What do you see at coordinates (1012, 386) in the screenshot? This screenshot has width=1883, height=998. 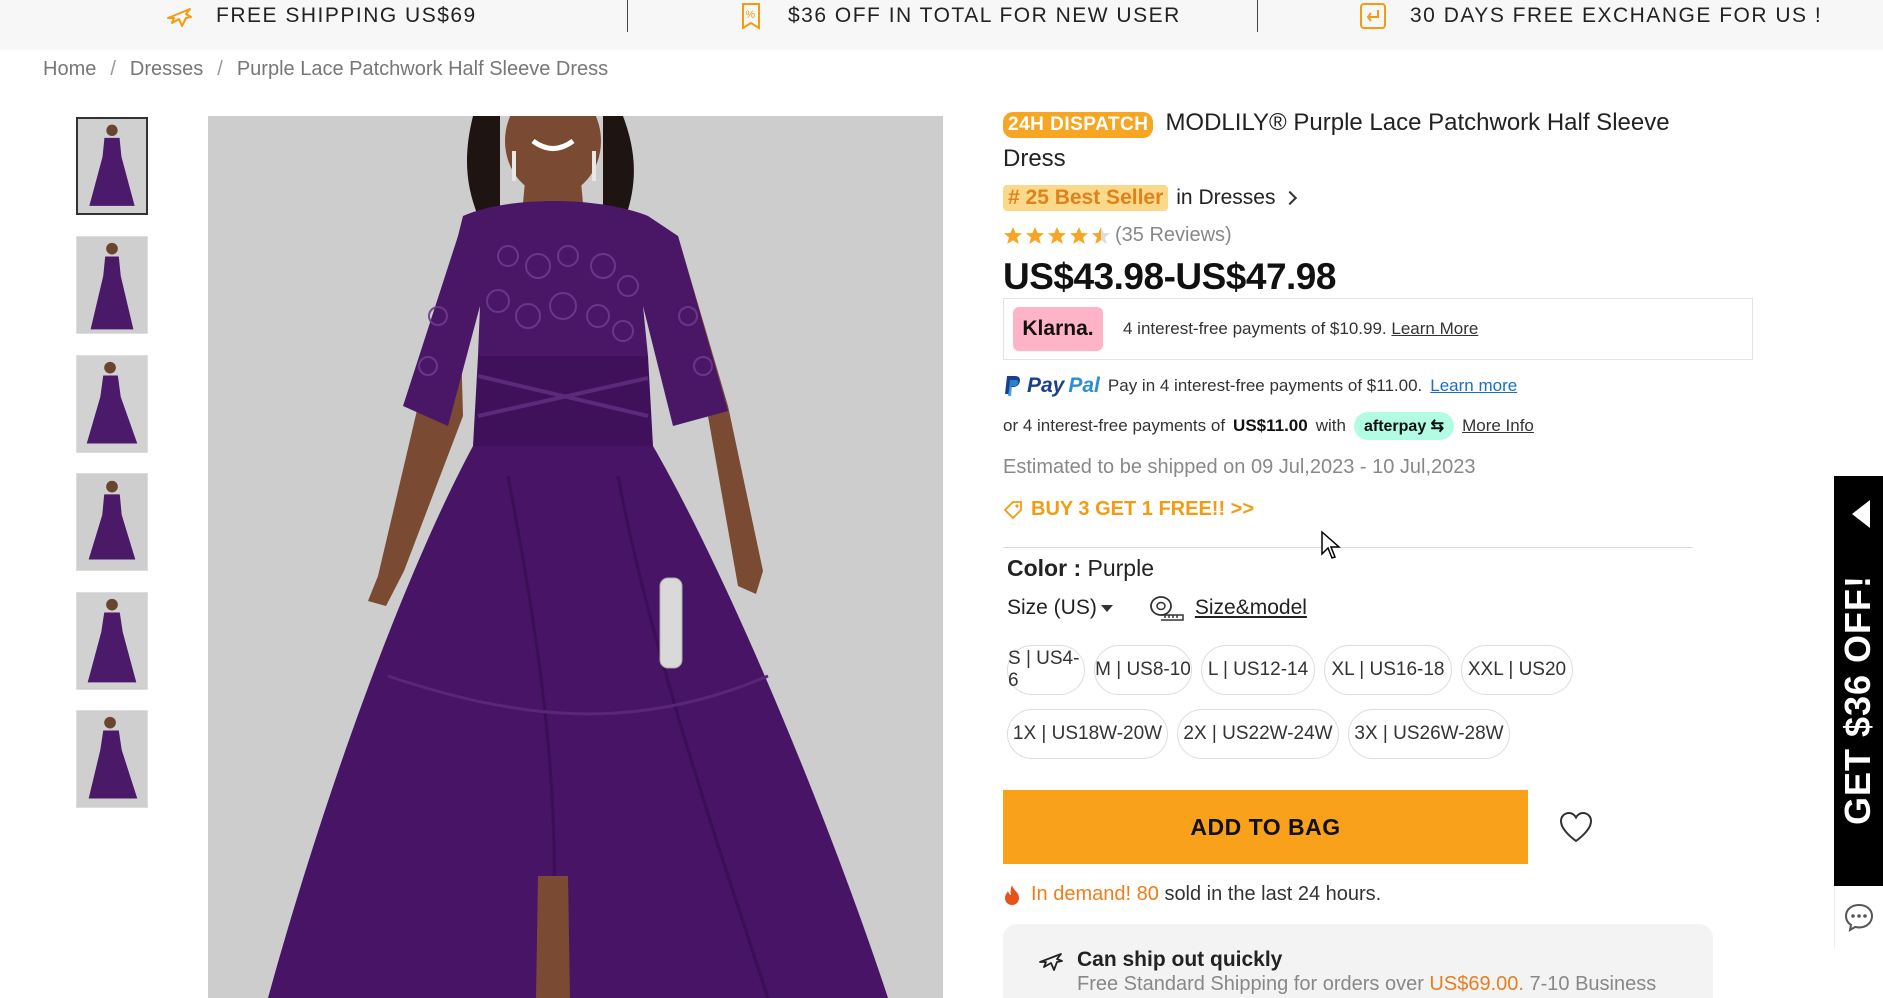 I see `paypal-icon` at bounding box center [1012, 386].